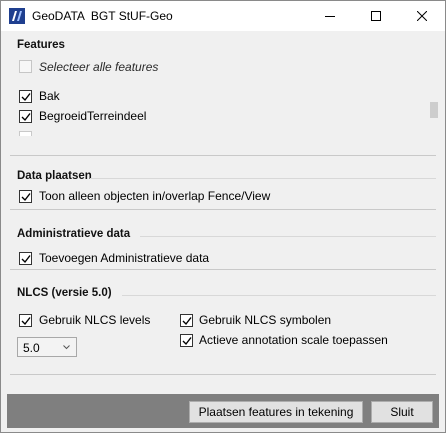  I want to click on close-button, so click(422, 16).